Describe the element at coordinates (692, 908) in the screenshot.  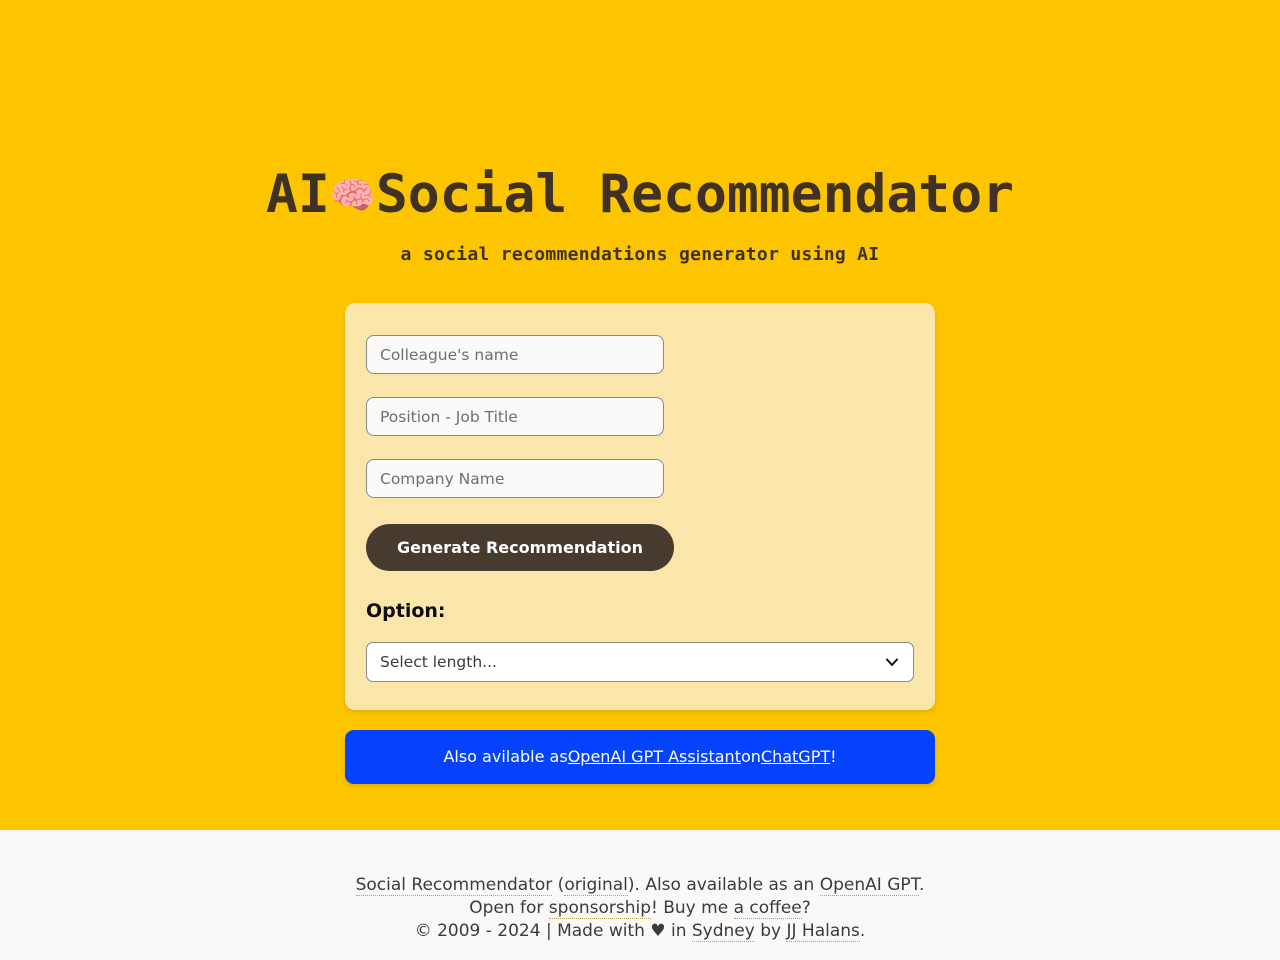
I see `footer-line2-text2: ! Buy me` at that location.